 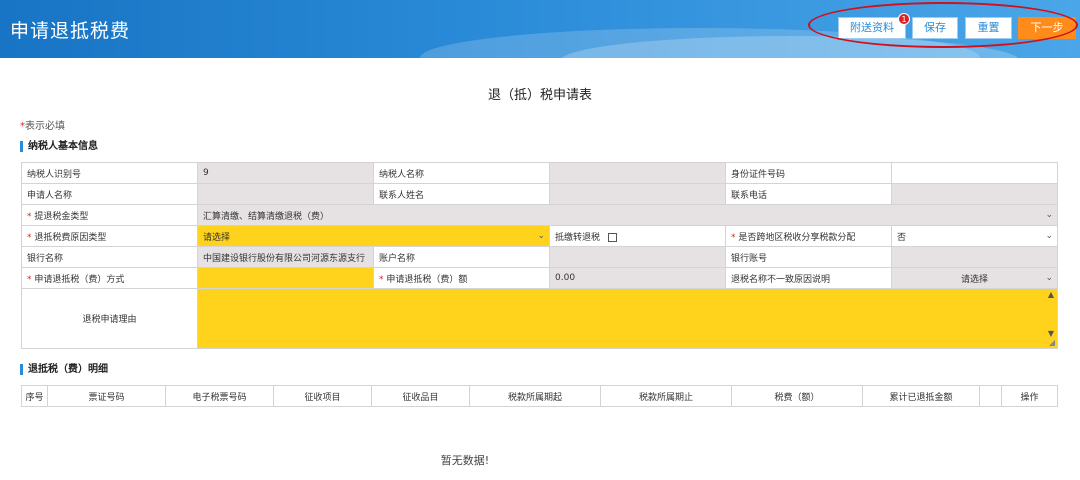 I want to click on amount-label-cell: * 申请退抵税（费）额, so click(x=461, y=278).